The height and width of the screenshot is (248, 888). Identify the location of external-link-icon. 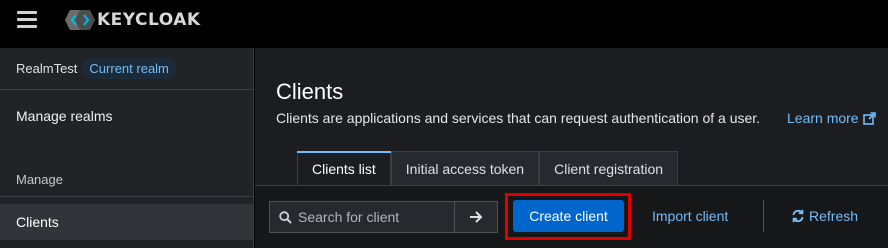
(869, 118).